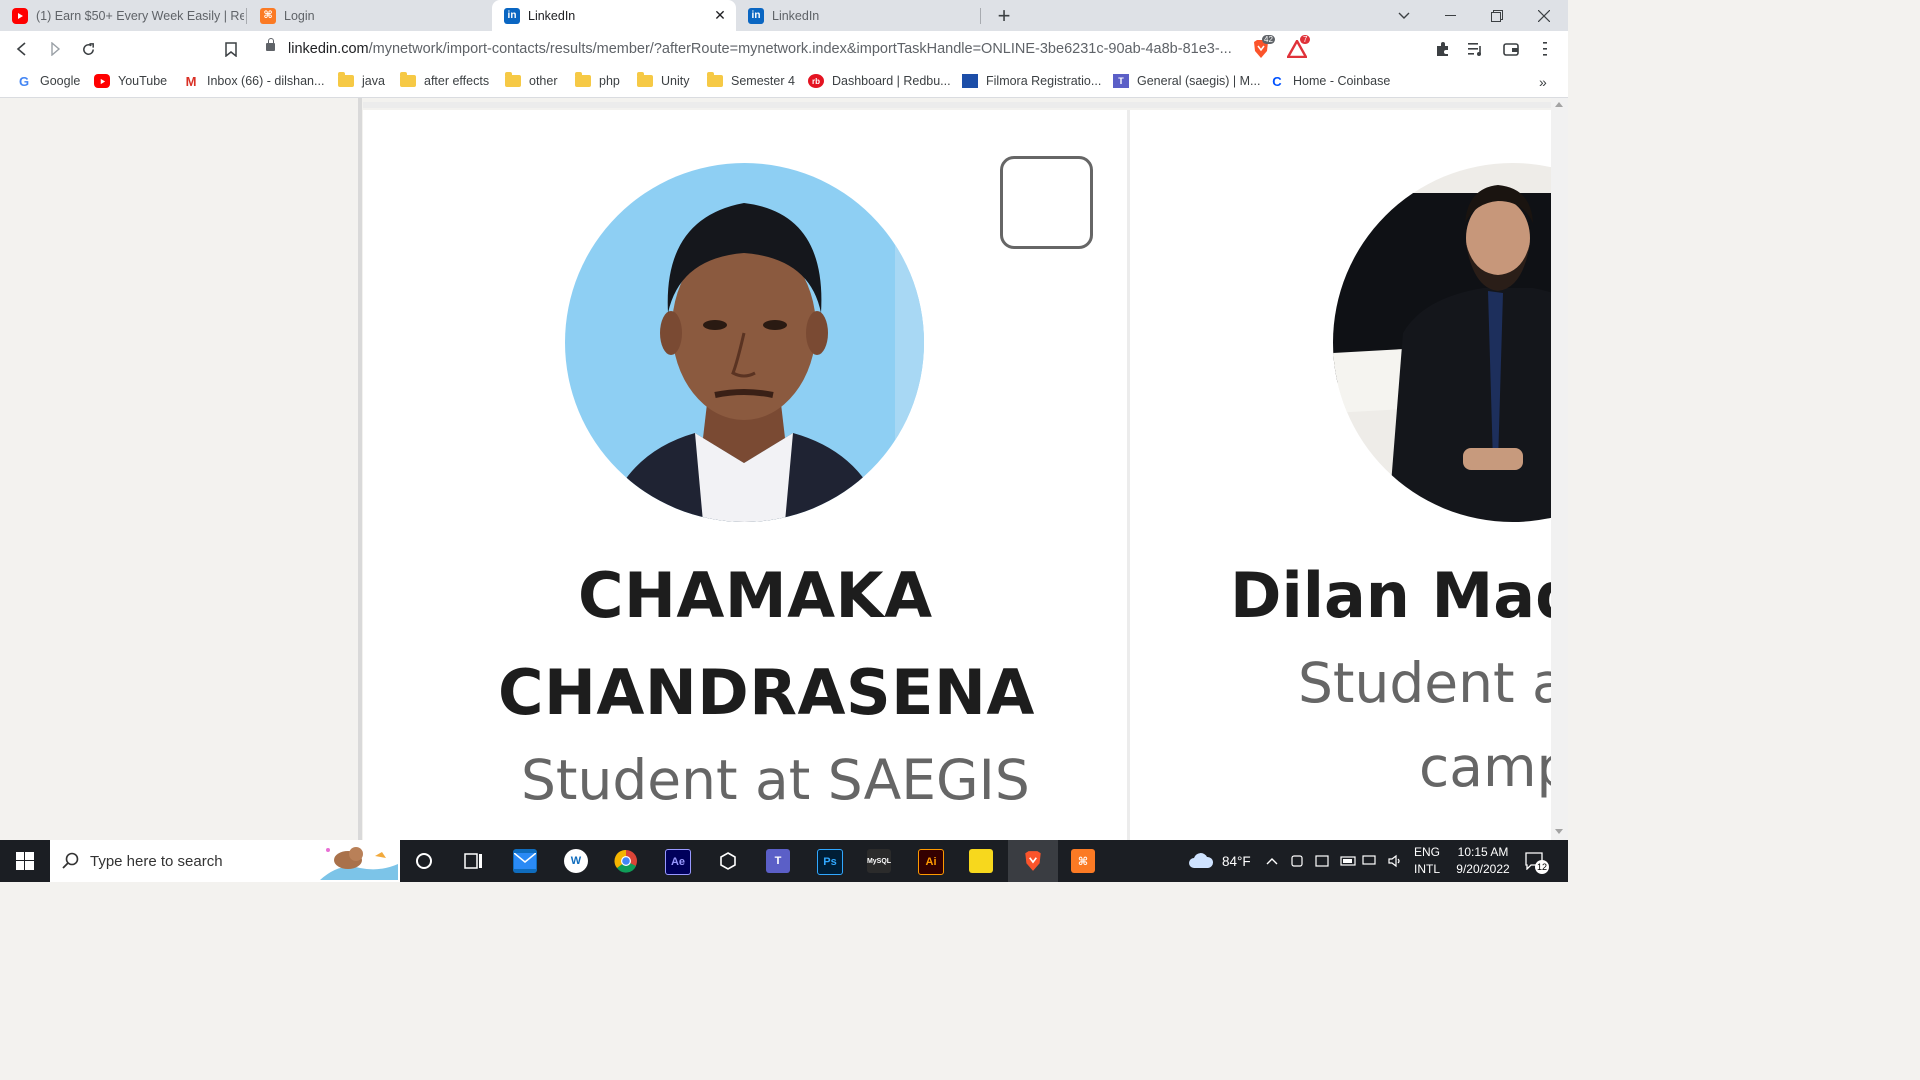  What do you see at coordinates (816, 81) in the screenshot?
I see `redbubble-icon: rb` at bounding box center [816, 81].